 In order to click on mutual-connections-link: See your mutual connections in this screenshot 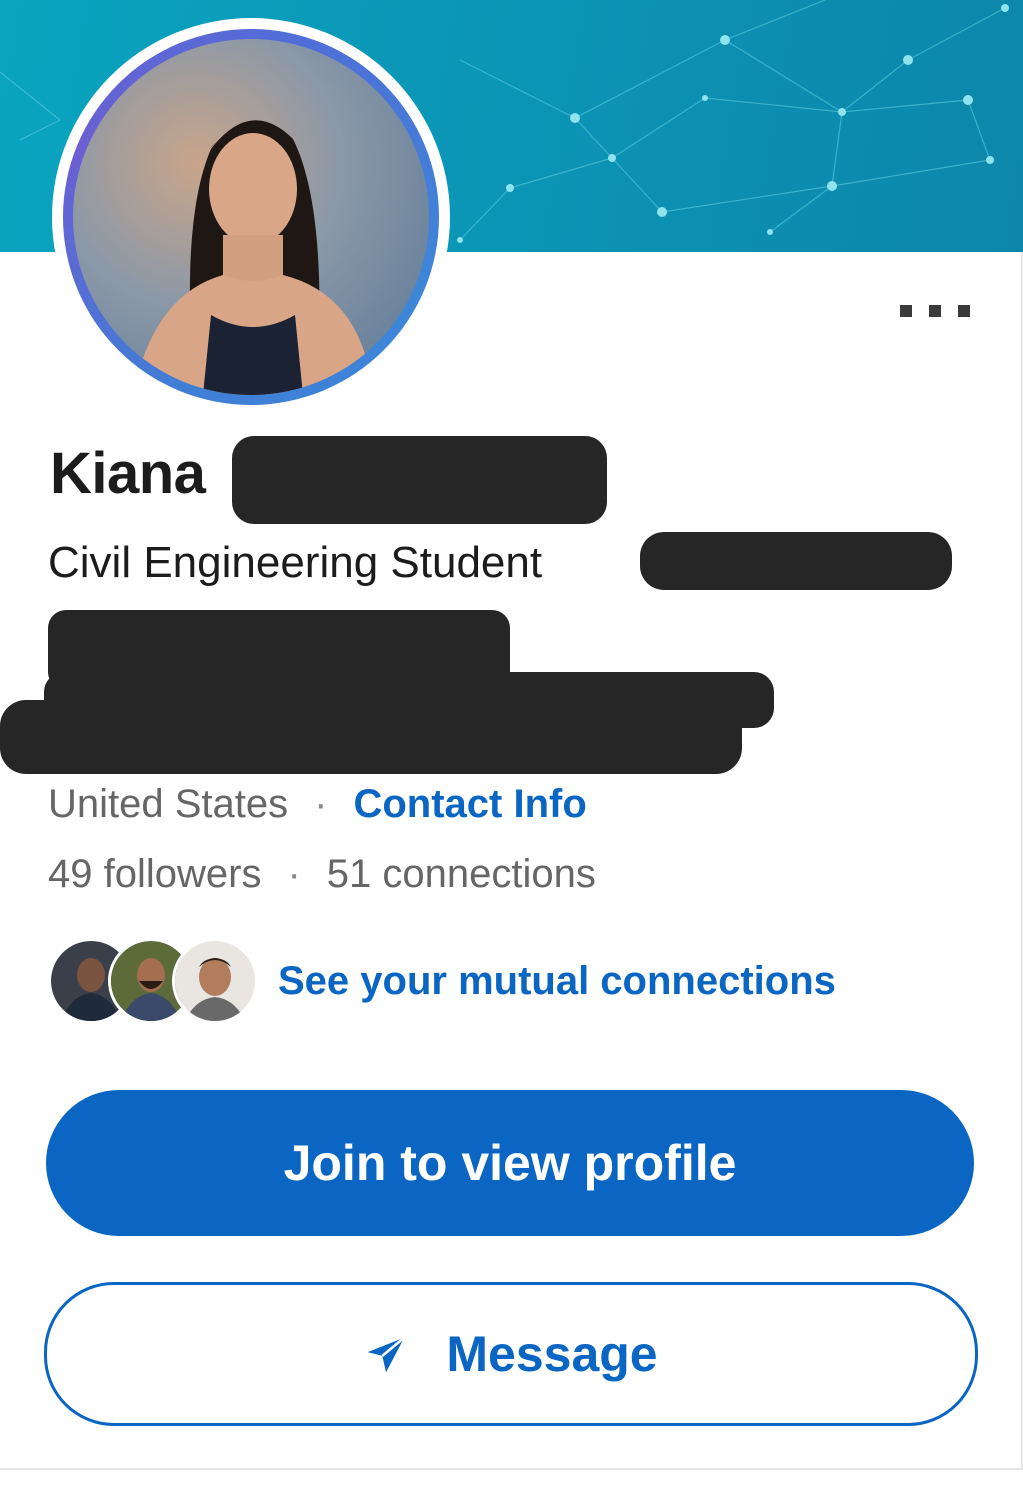, I will do `click(557, 981)`.